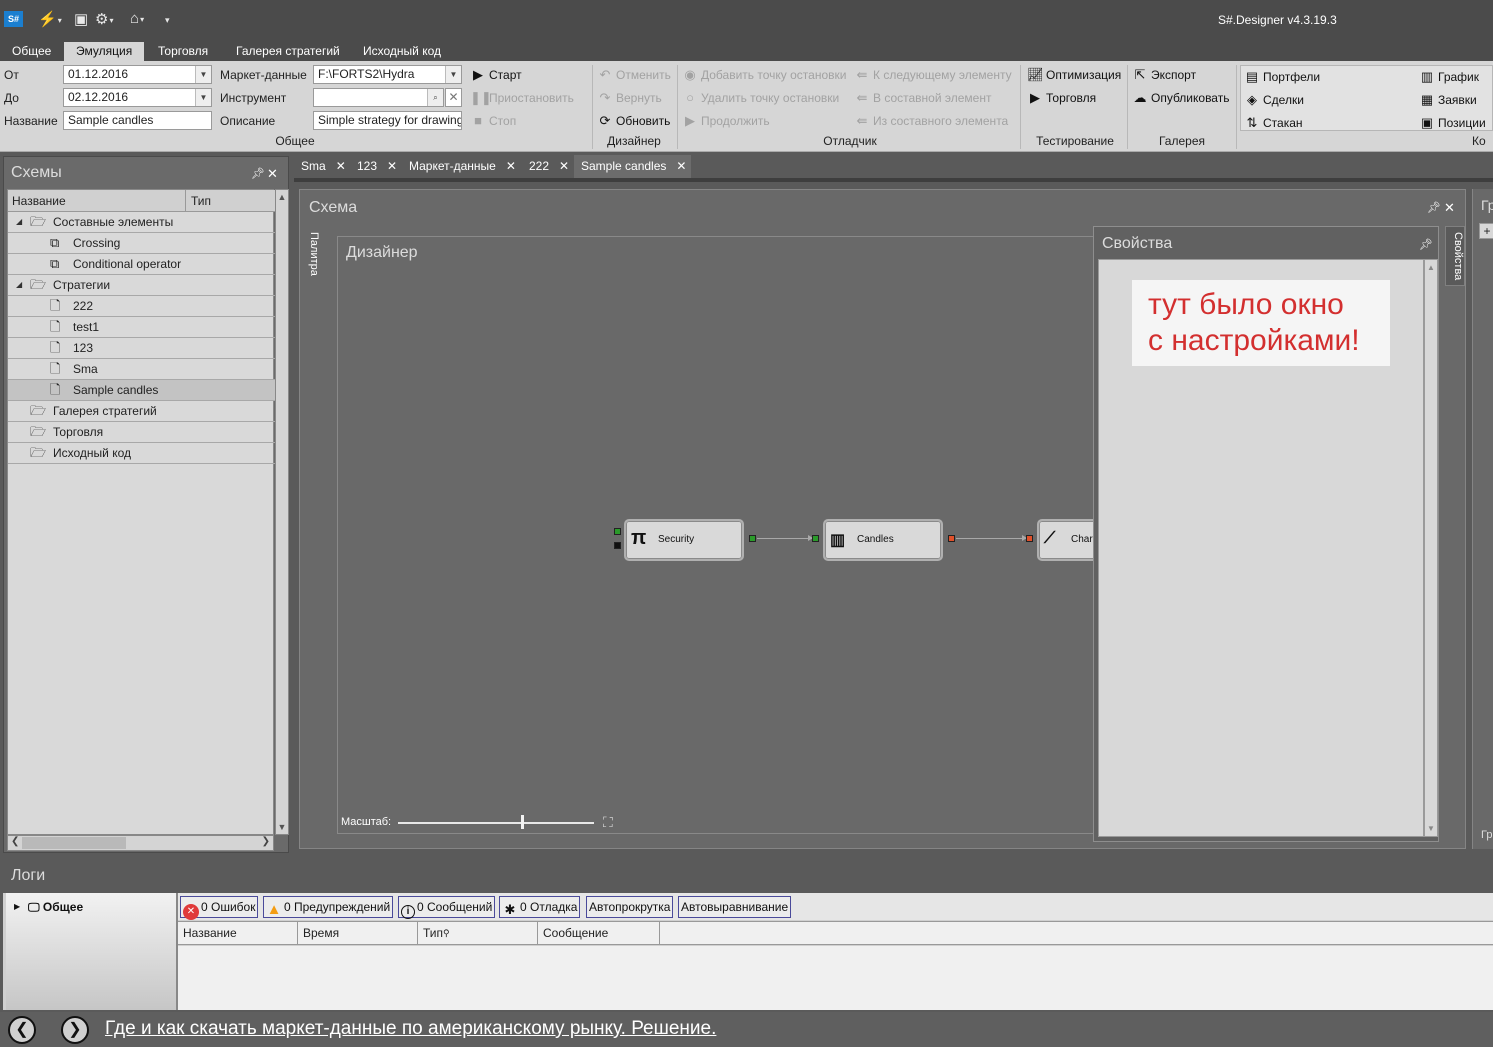  Describe the element at coordinates (104, 19) in the screenshot. I see `gear-icon: ⚙▾` at that location.